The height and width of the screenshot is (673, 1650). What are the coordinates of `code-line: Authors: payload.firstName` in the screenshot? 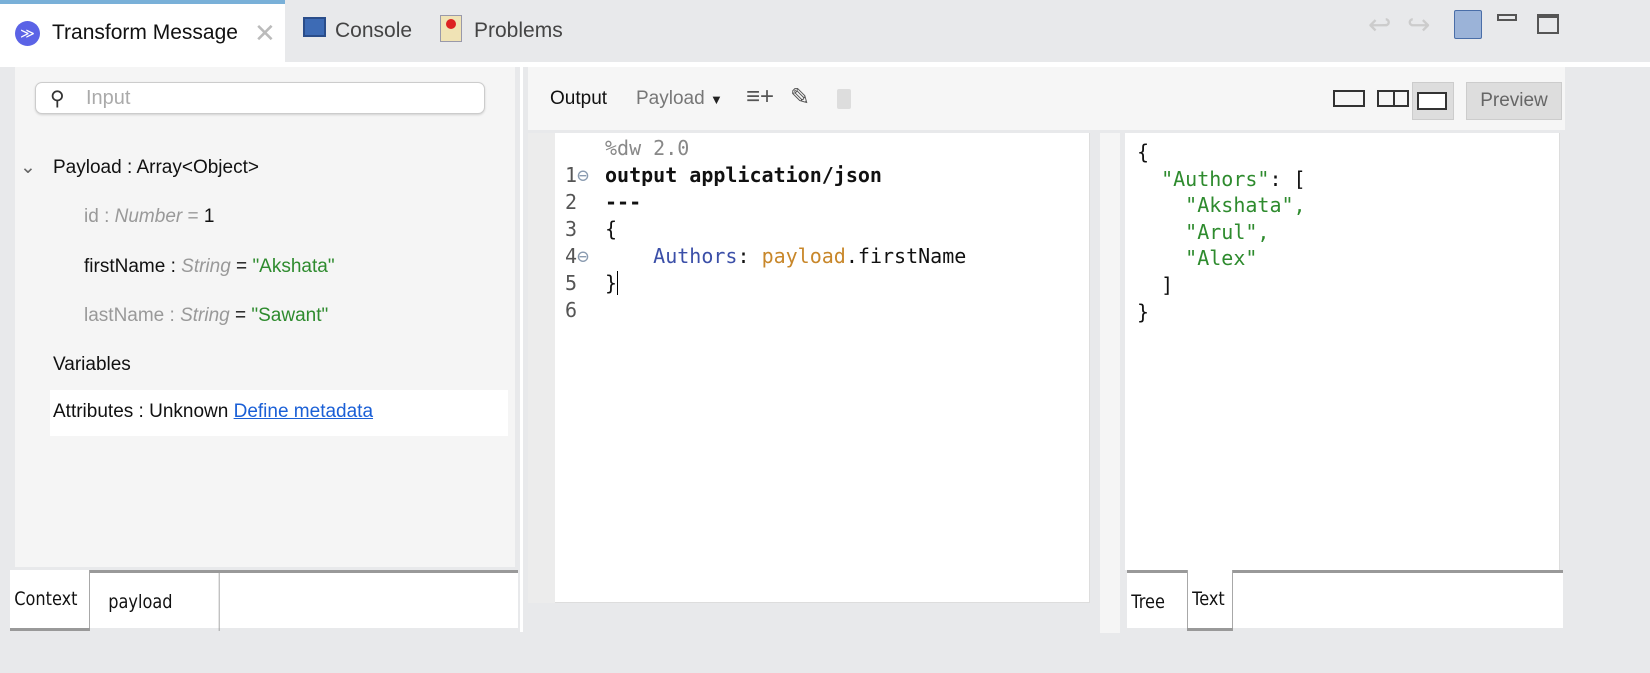 It's located at (785, 256).